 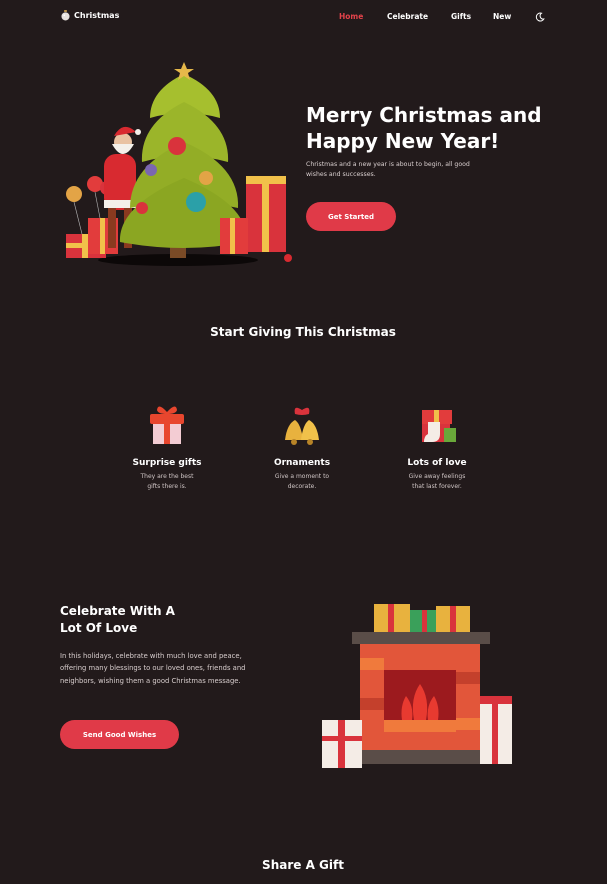 I want to click on brand-link: Christmas, so click(x=90, y=15).